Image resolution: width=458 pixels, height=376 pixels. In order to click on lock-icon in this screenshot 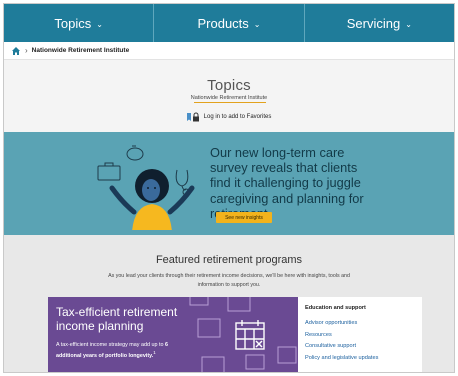, I will do `click(192, 117)`.